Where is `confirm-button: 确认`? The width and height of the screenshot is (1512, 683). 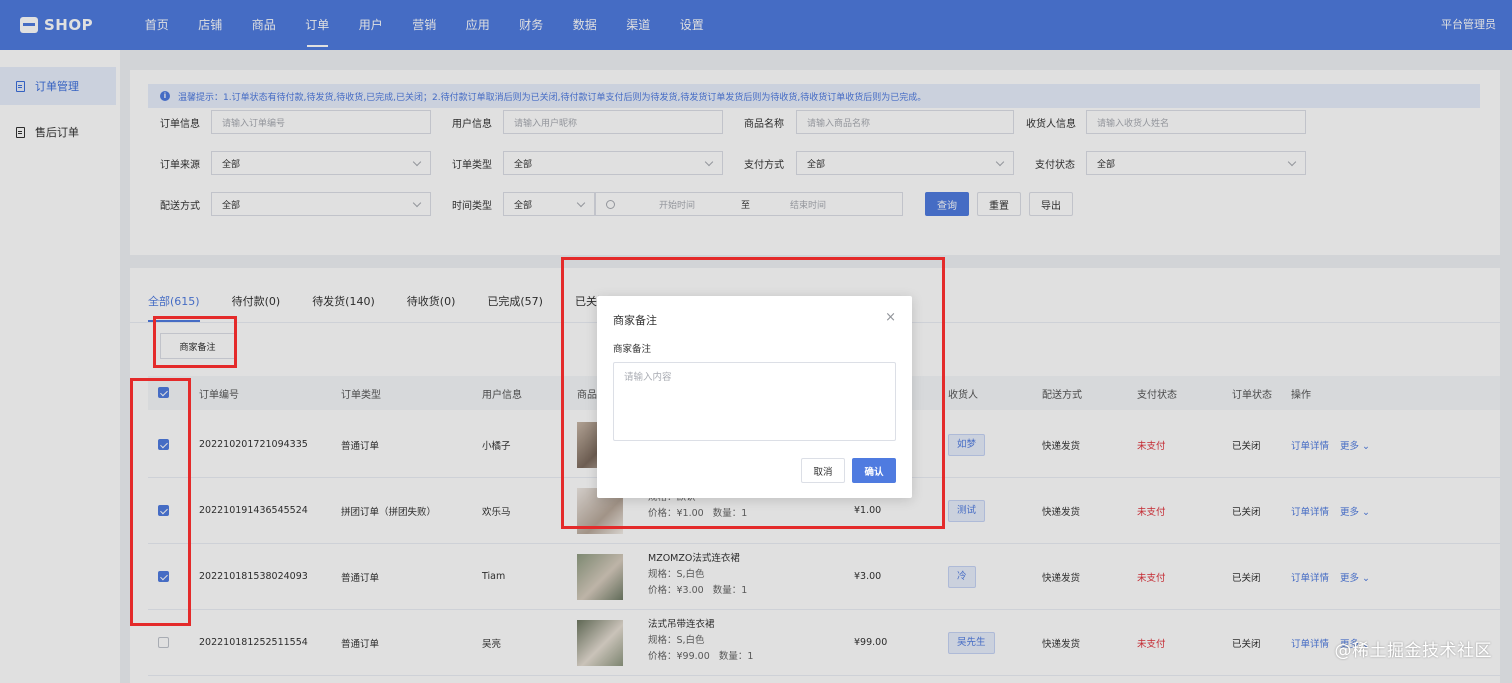 confirm-button: 确认 is located at coordinates (874, 470).